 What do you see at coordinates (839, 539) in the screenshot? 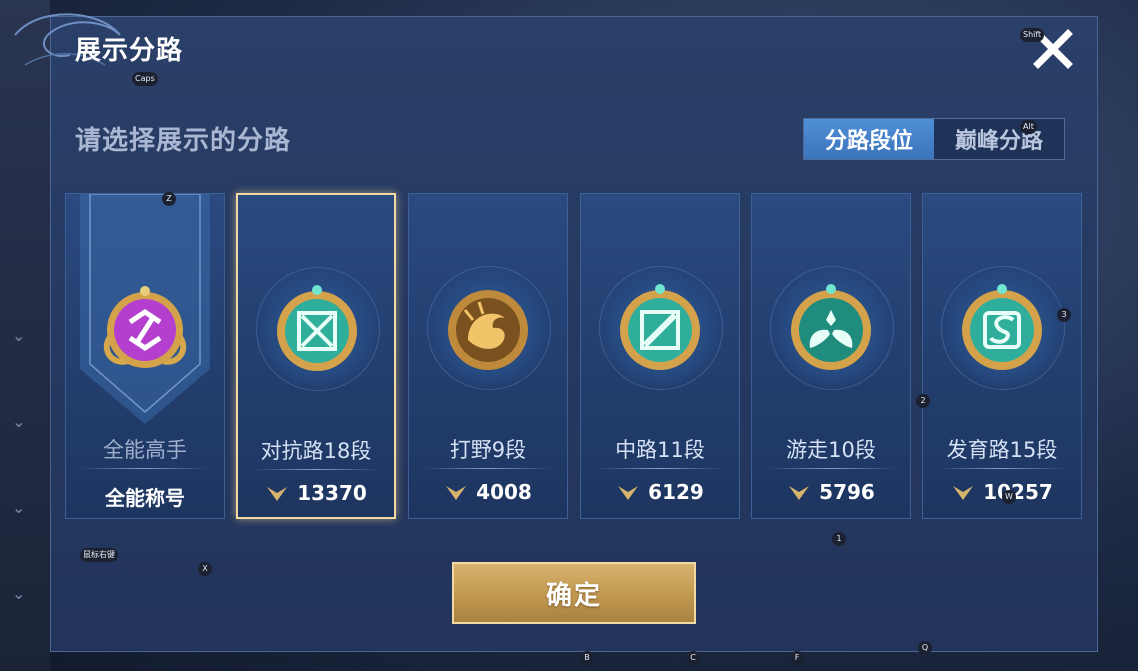
I see `key-hint-1: 1` at bounding box center [839, 539].